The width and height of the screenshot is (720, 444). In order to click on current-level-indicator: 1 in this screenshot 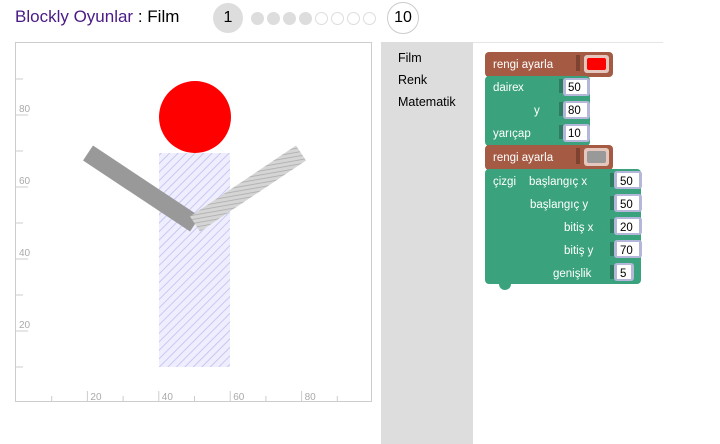, I will do `click(228, 18)`.